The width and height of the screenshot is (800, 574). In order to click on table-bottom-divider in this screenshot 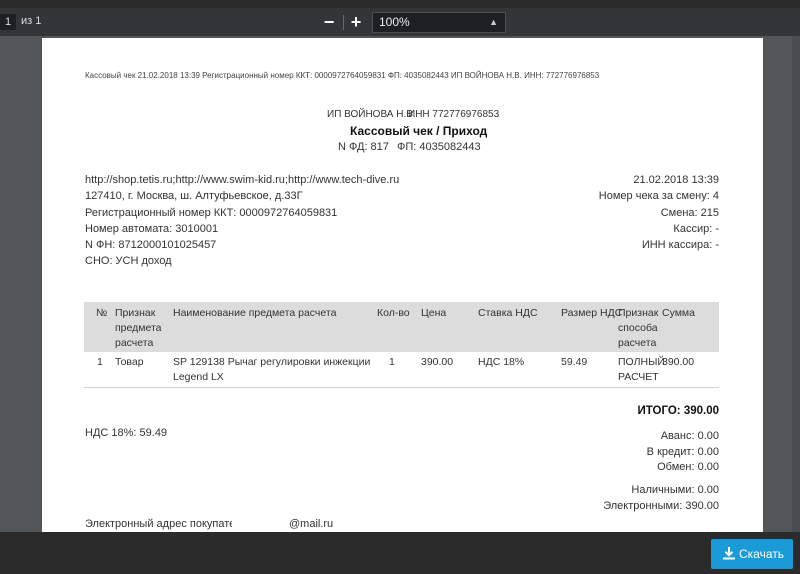, I will do `click(401, 387)`.